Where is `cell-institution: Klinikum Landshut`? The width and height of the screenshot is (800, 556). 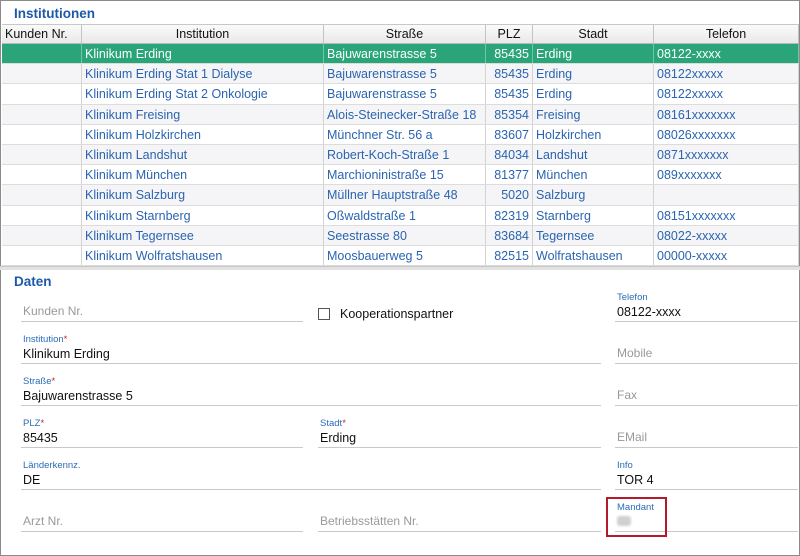
cell-institution: Klinikum Landshut is located at coordinates (203, 154).